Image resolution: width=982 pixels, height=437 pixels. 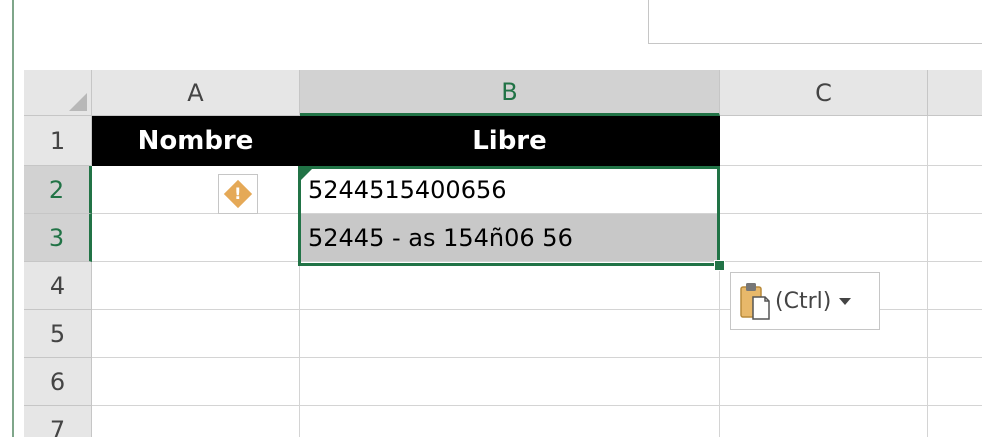 I want to click on error-check-button: !, so click(x=238, y=194).